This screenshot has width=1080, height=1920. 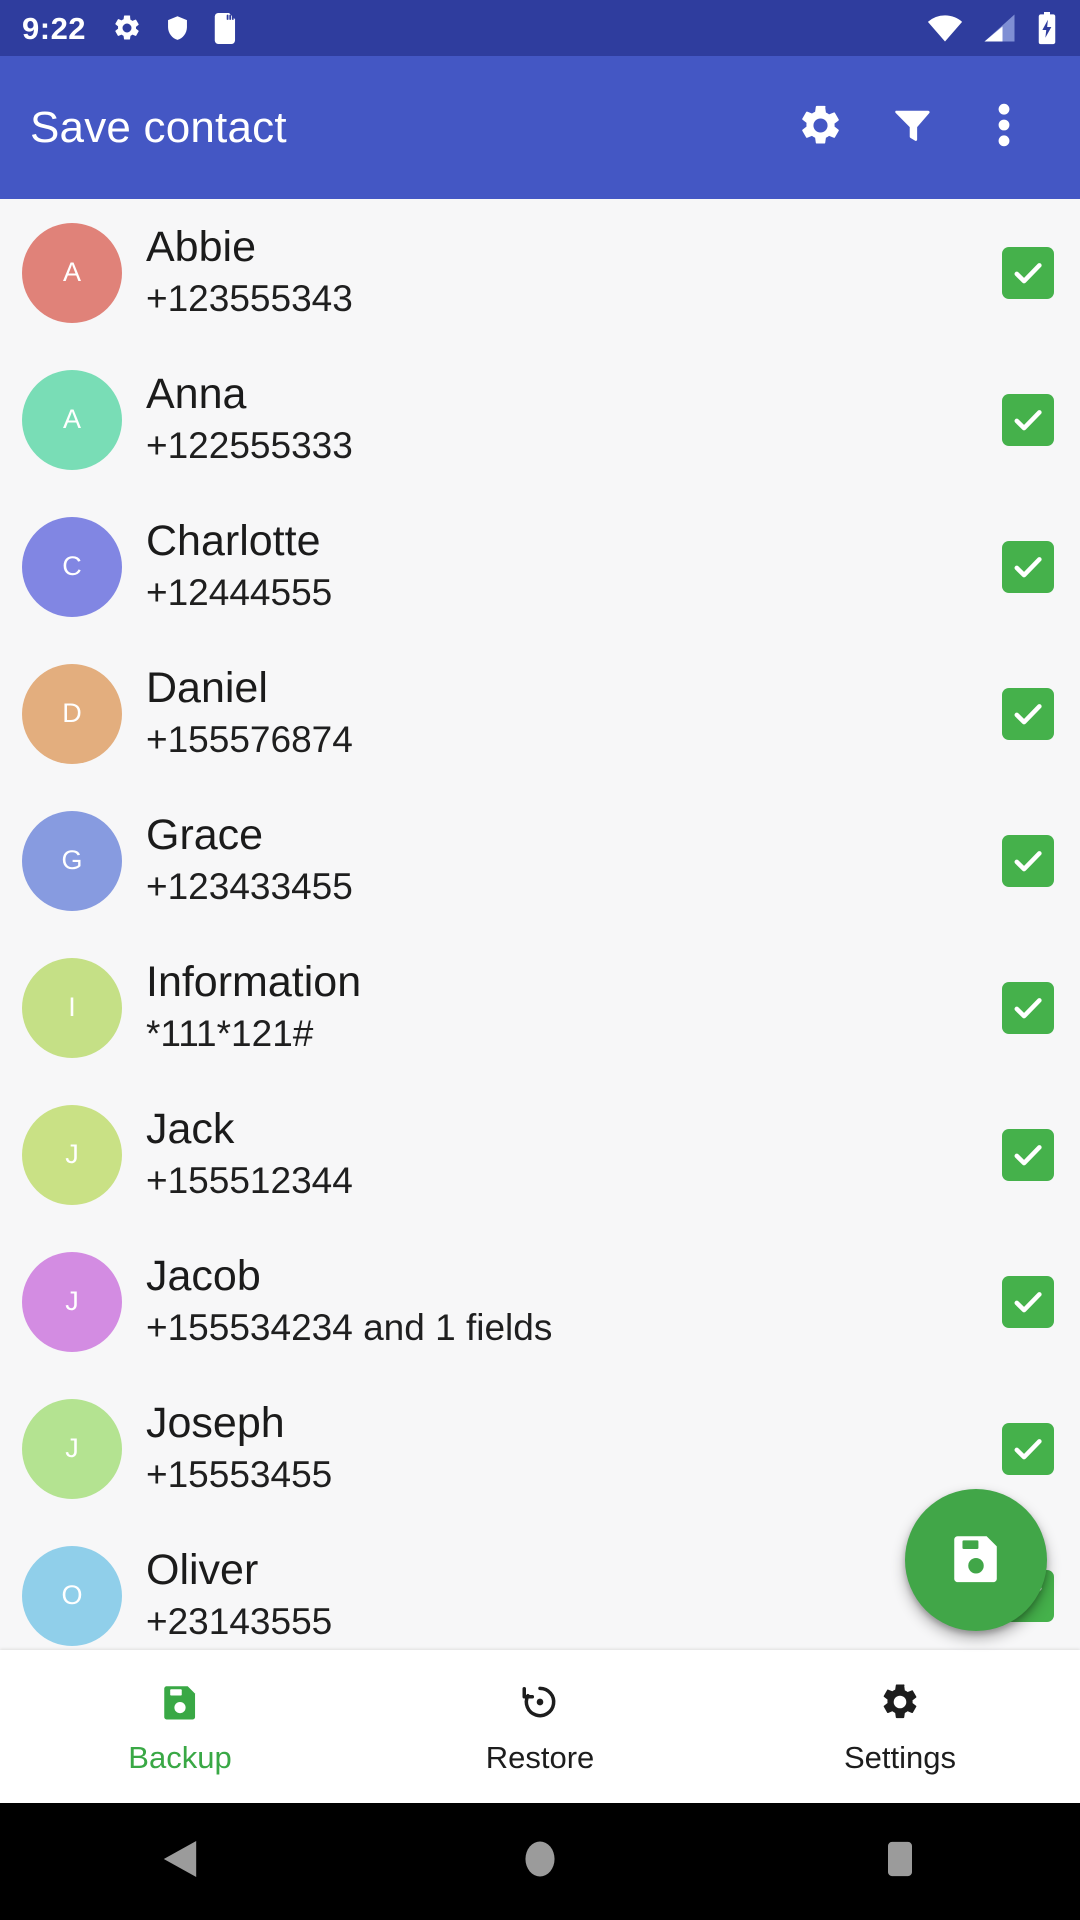 I want to click on nav-item-settings: Settings, so click(x=900, y=1726).